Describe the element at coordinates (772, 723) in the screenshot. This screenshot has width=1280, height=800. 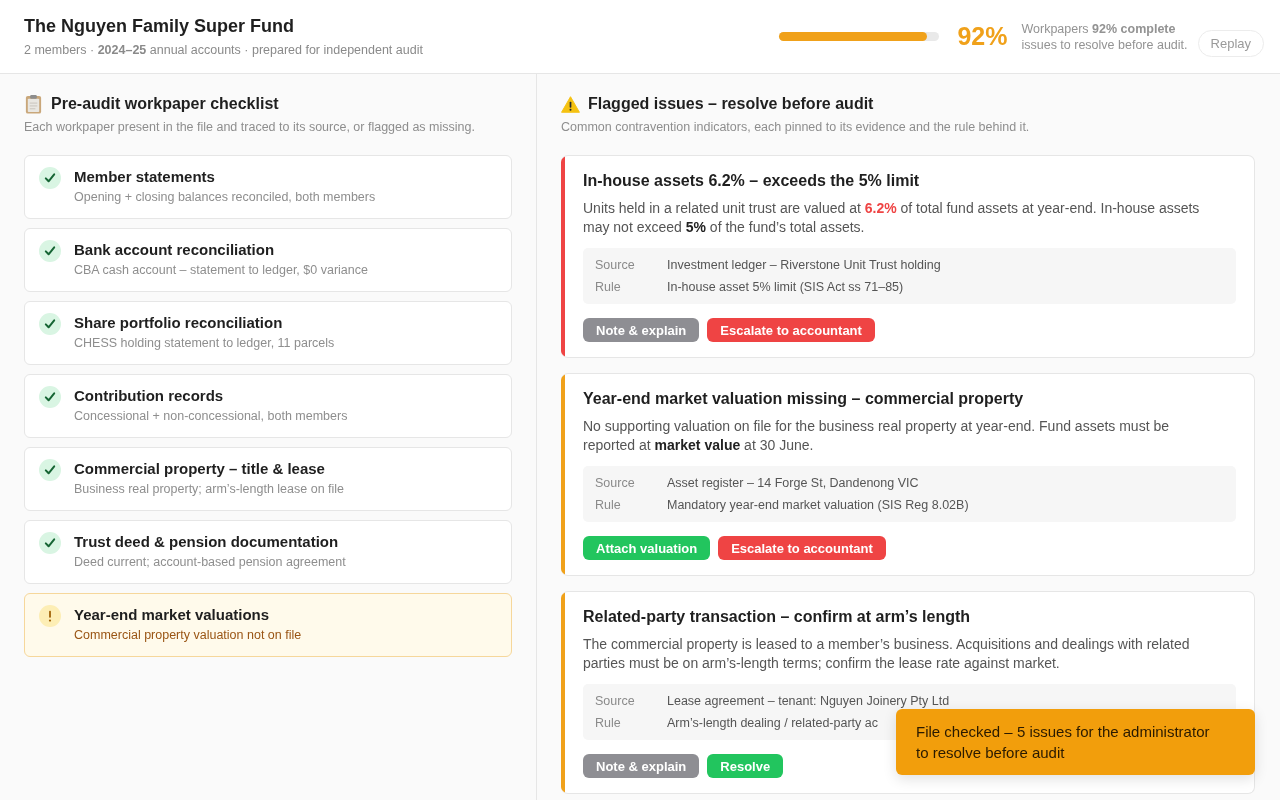
I see `evidence-value: Arm’s-length dealing / related-party ac` at that location.